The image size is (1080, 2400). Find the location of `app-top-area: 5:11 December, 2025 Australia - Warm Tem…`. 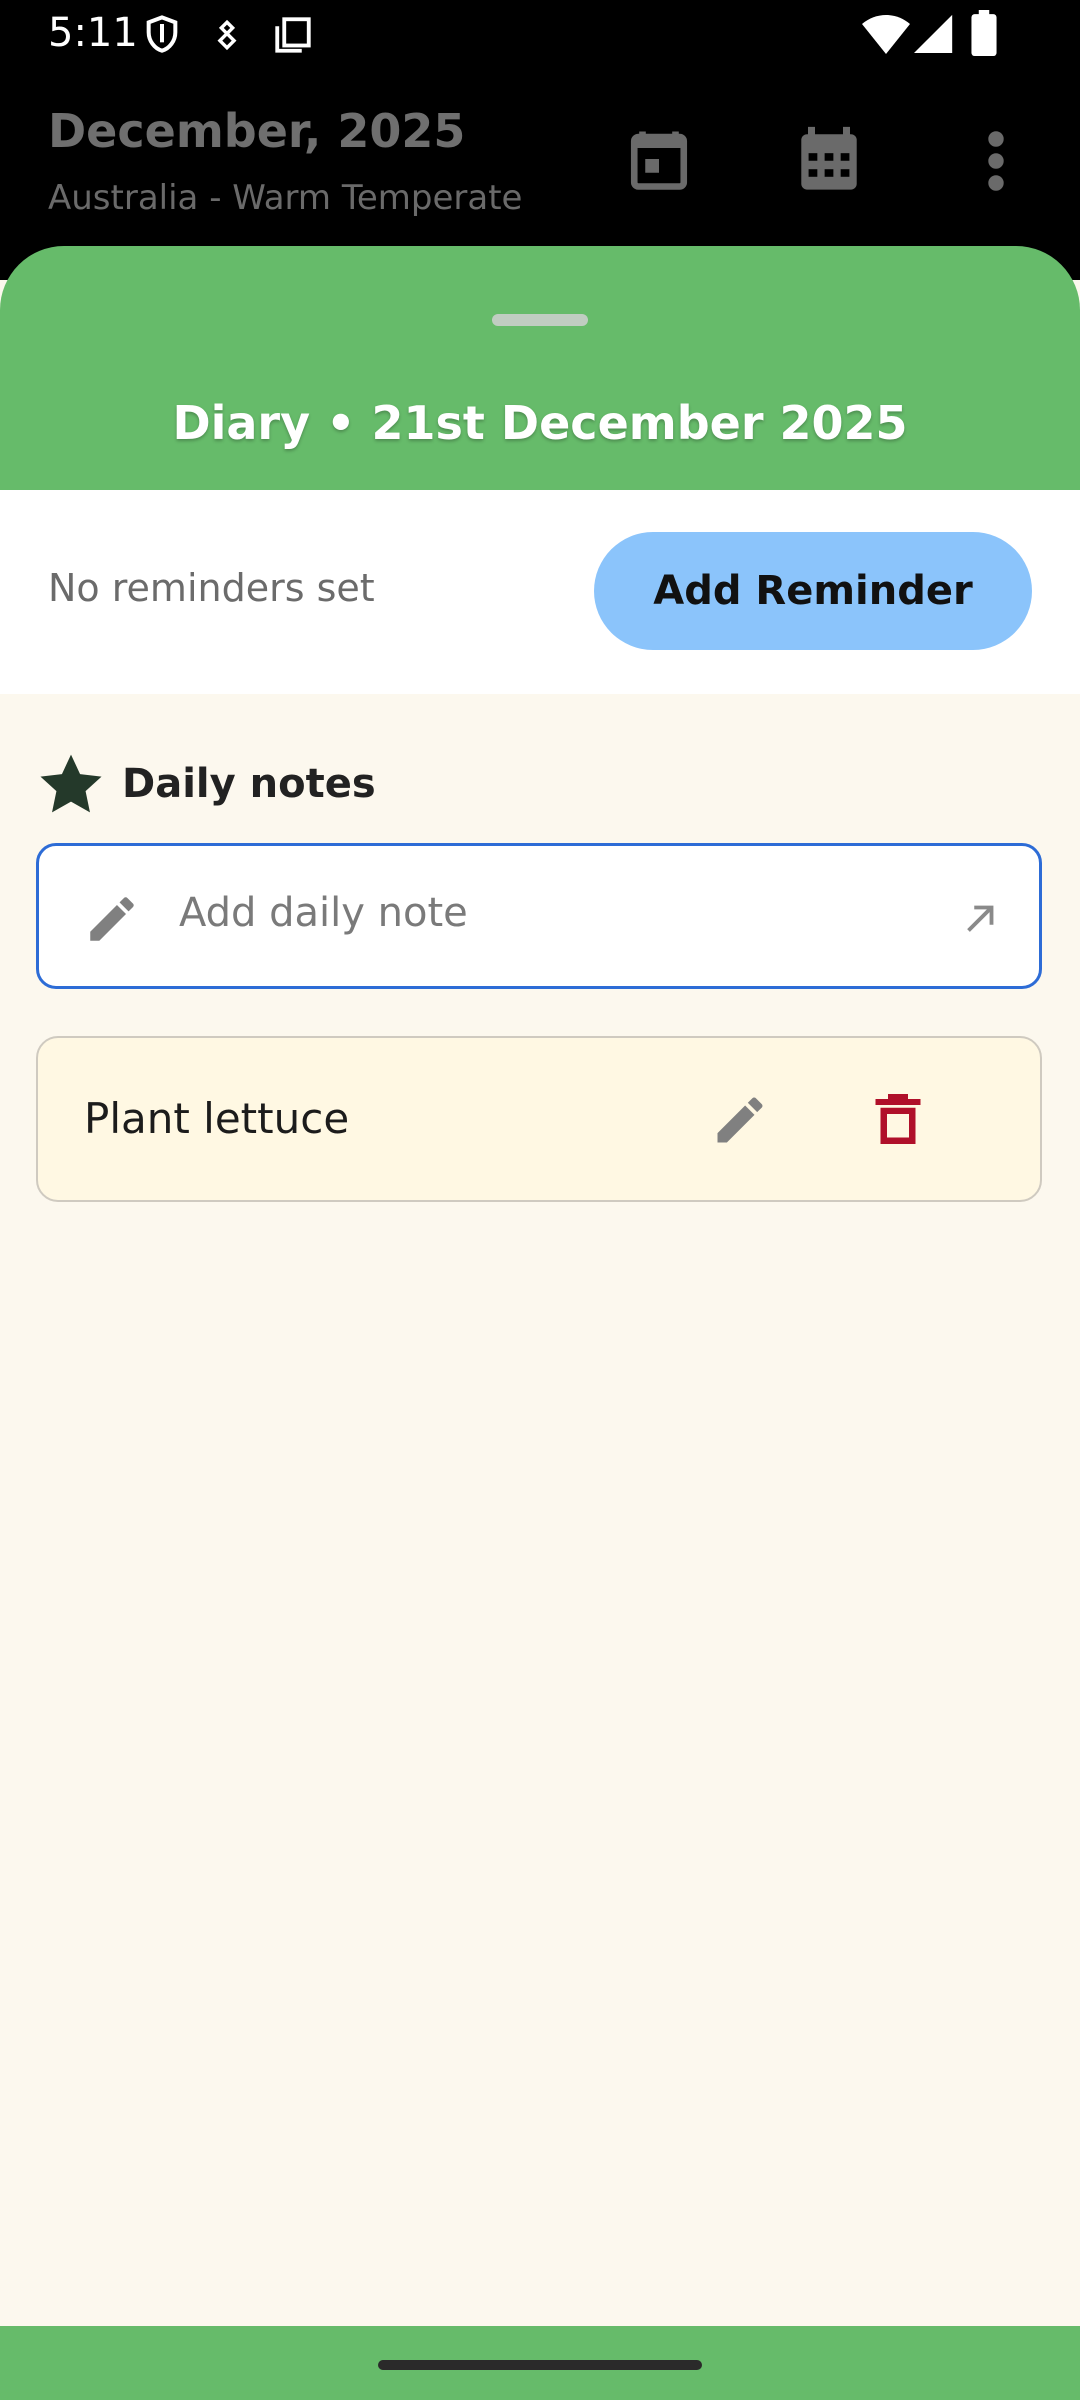

app-top-area: 5:11 December, 2025 Australia - Warm Tem… is located at coordinates (540, 140).